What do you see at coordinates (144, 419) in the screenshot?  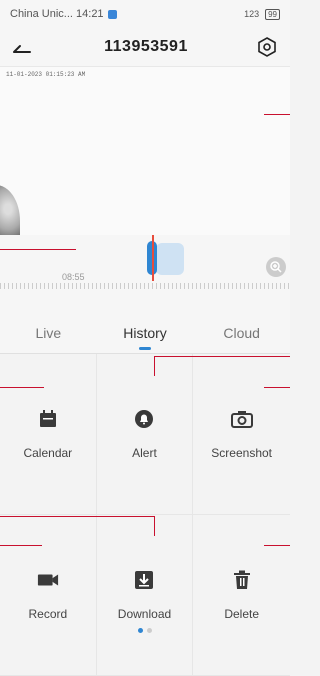 I see `bell-icon` at bounding box center [144, 419].